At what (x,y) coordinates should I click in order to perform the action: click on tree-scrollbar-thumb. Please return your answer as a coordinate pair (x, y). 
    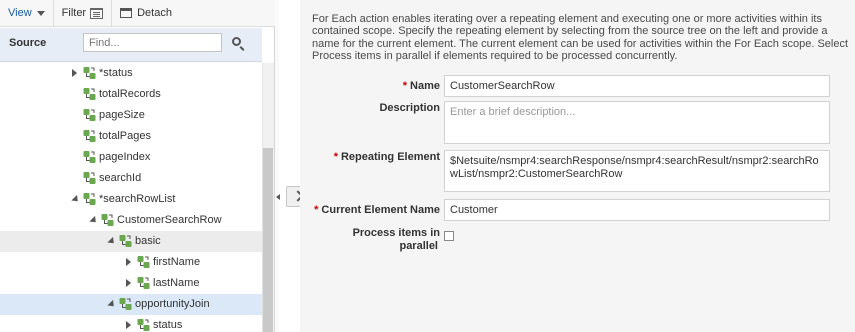
    Looking at the image, I should click on (268, 240).